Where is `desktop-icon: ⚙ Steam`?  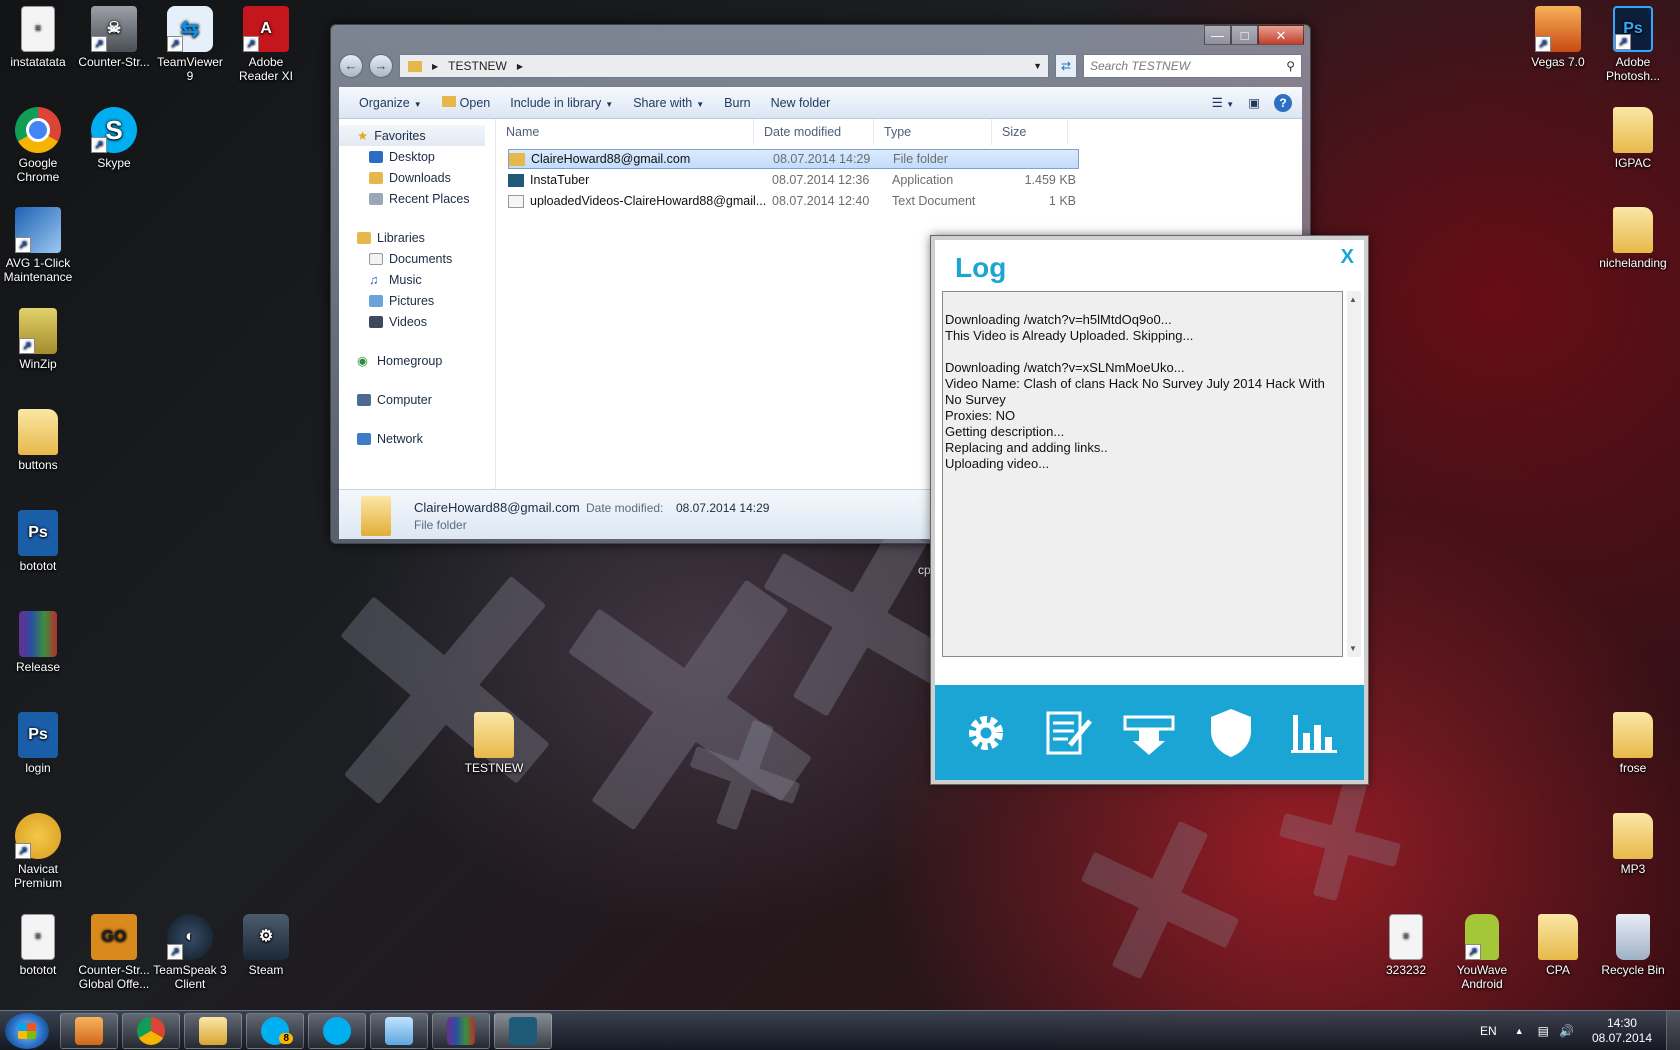 desktop-icon: ⚙ Steam is located at coordinates (266, 945).